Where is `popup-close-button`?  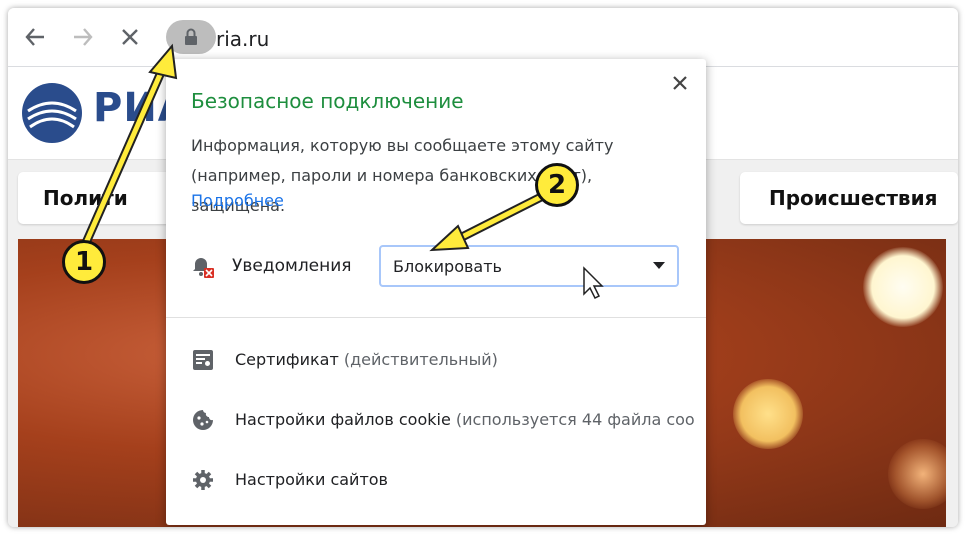 popup-close-button is located at coordinates (680, 83).